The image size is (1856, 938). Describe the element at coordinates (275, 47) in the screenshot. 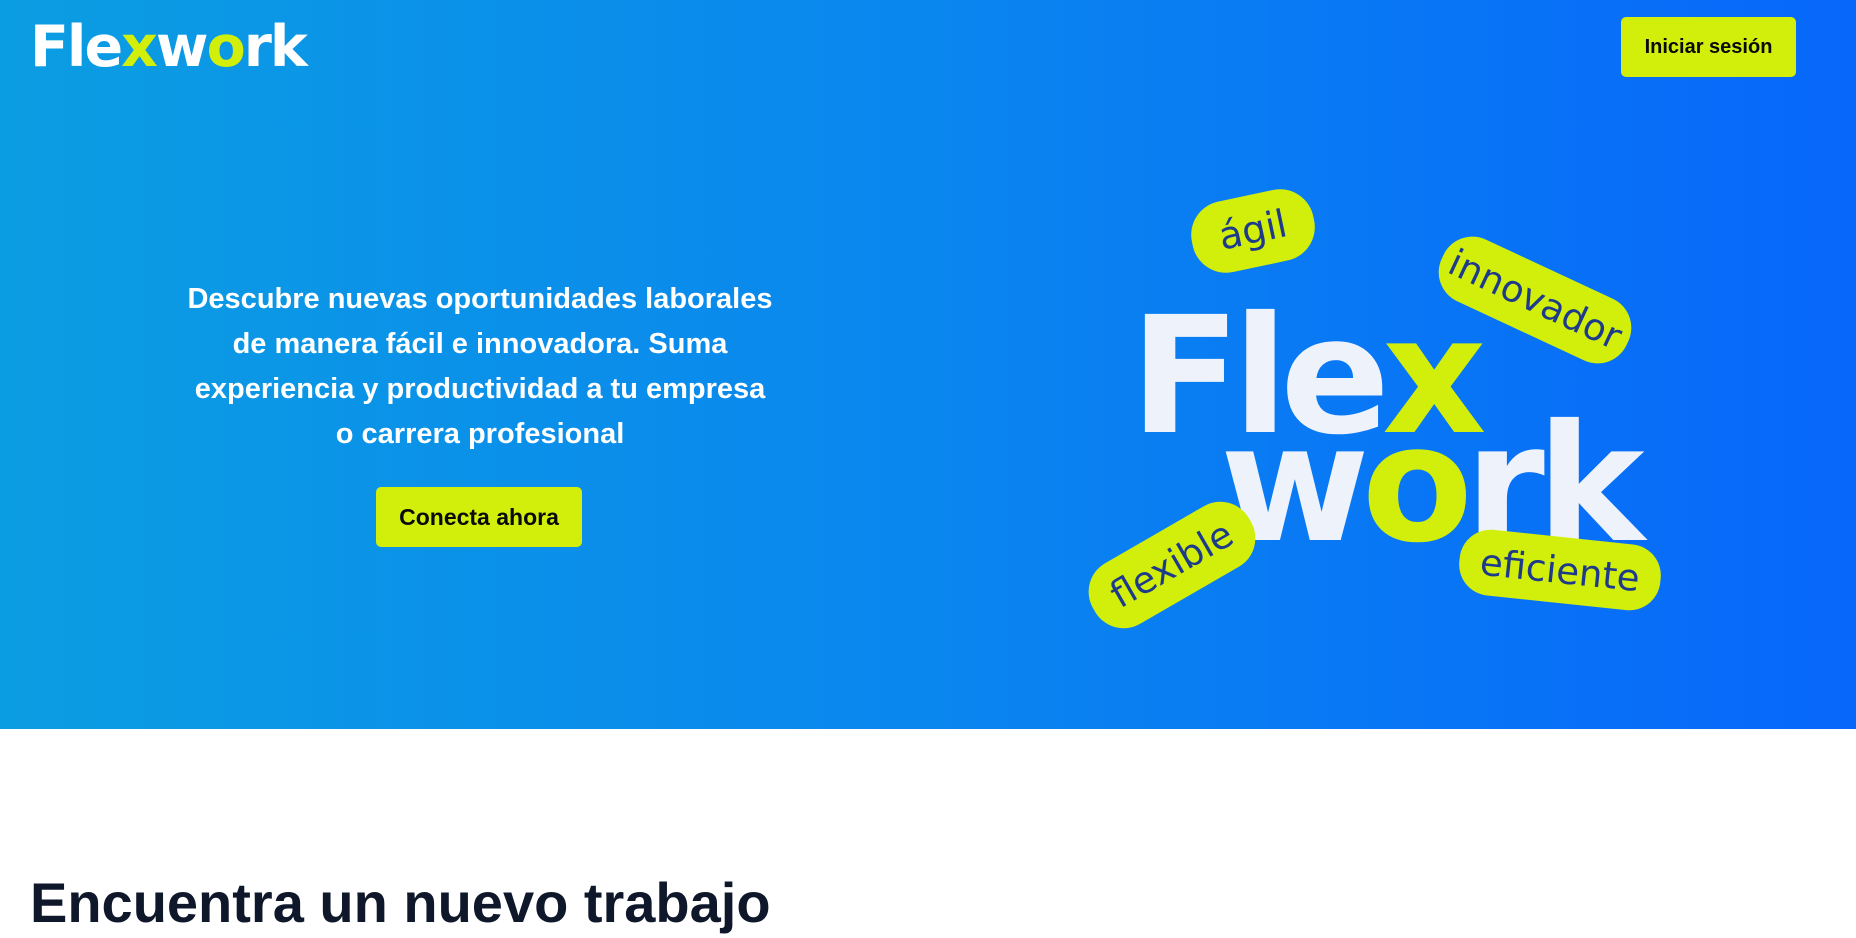

I see `logo-text-part: rk` at that location.